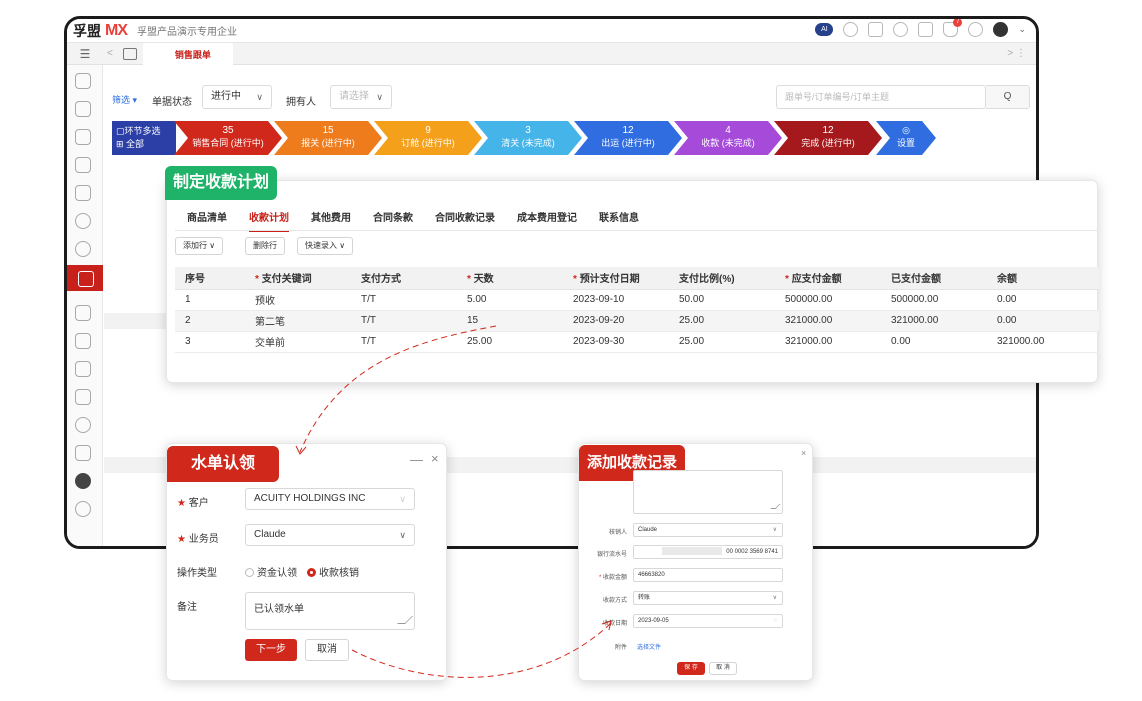 The width and height of the screenshot is (1142, 701). What do you see at coordinates (723, 668) in the screenshot?
I see `cancel-button: 取 消` at bounding box center [723, 668].